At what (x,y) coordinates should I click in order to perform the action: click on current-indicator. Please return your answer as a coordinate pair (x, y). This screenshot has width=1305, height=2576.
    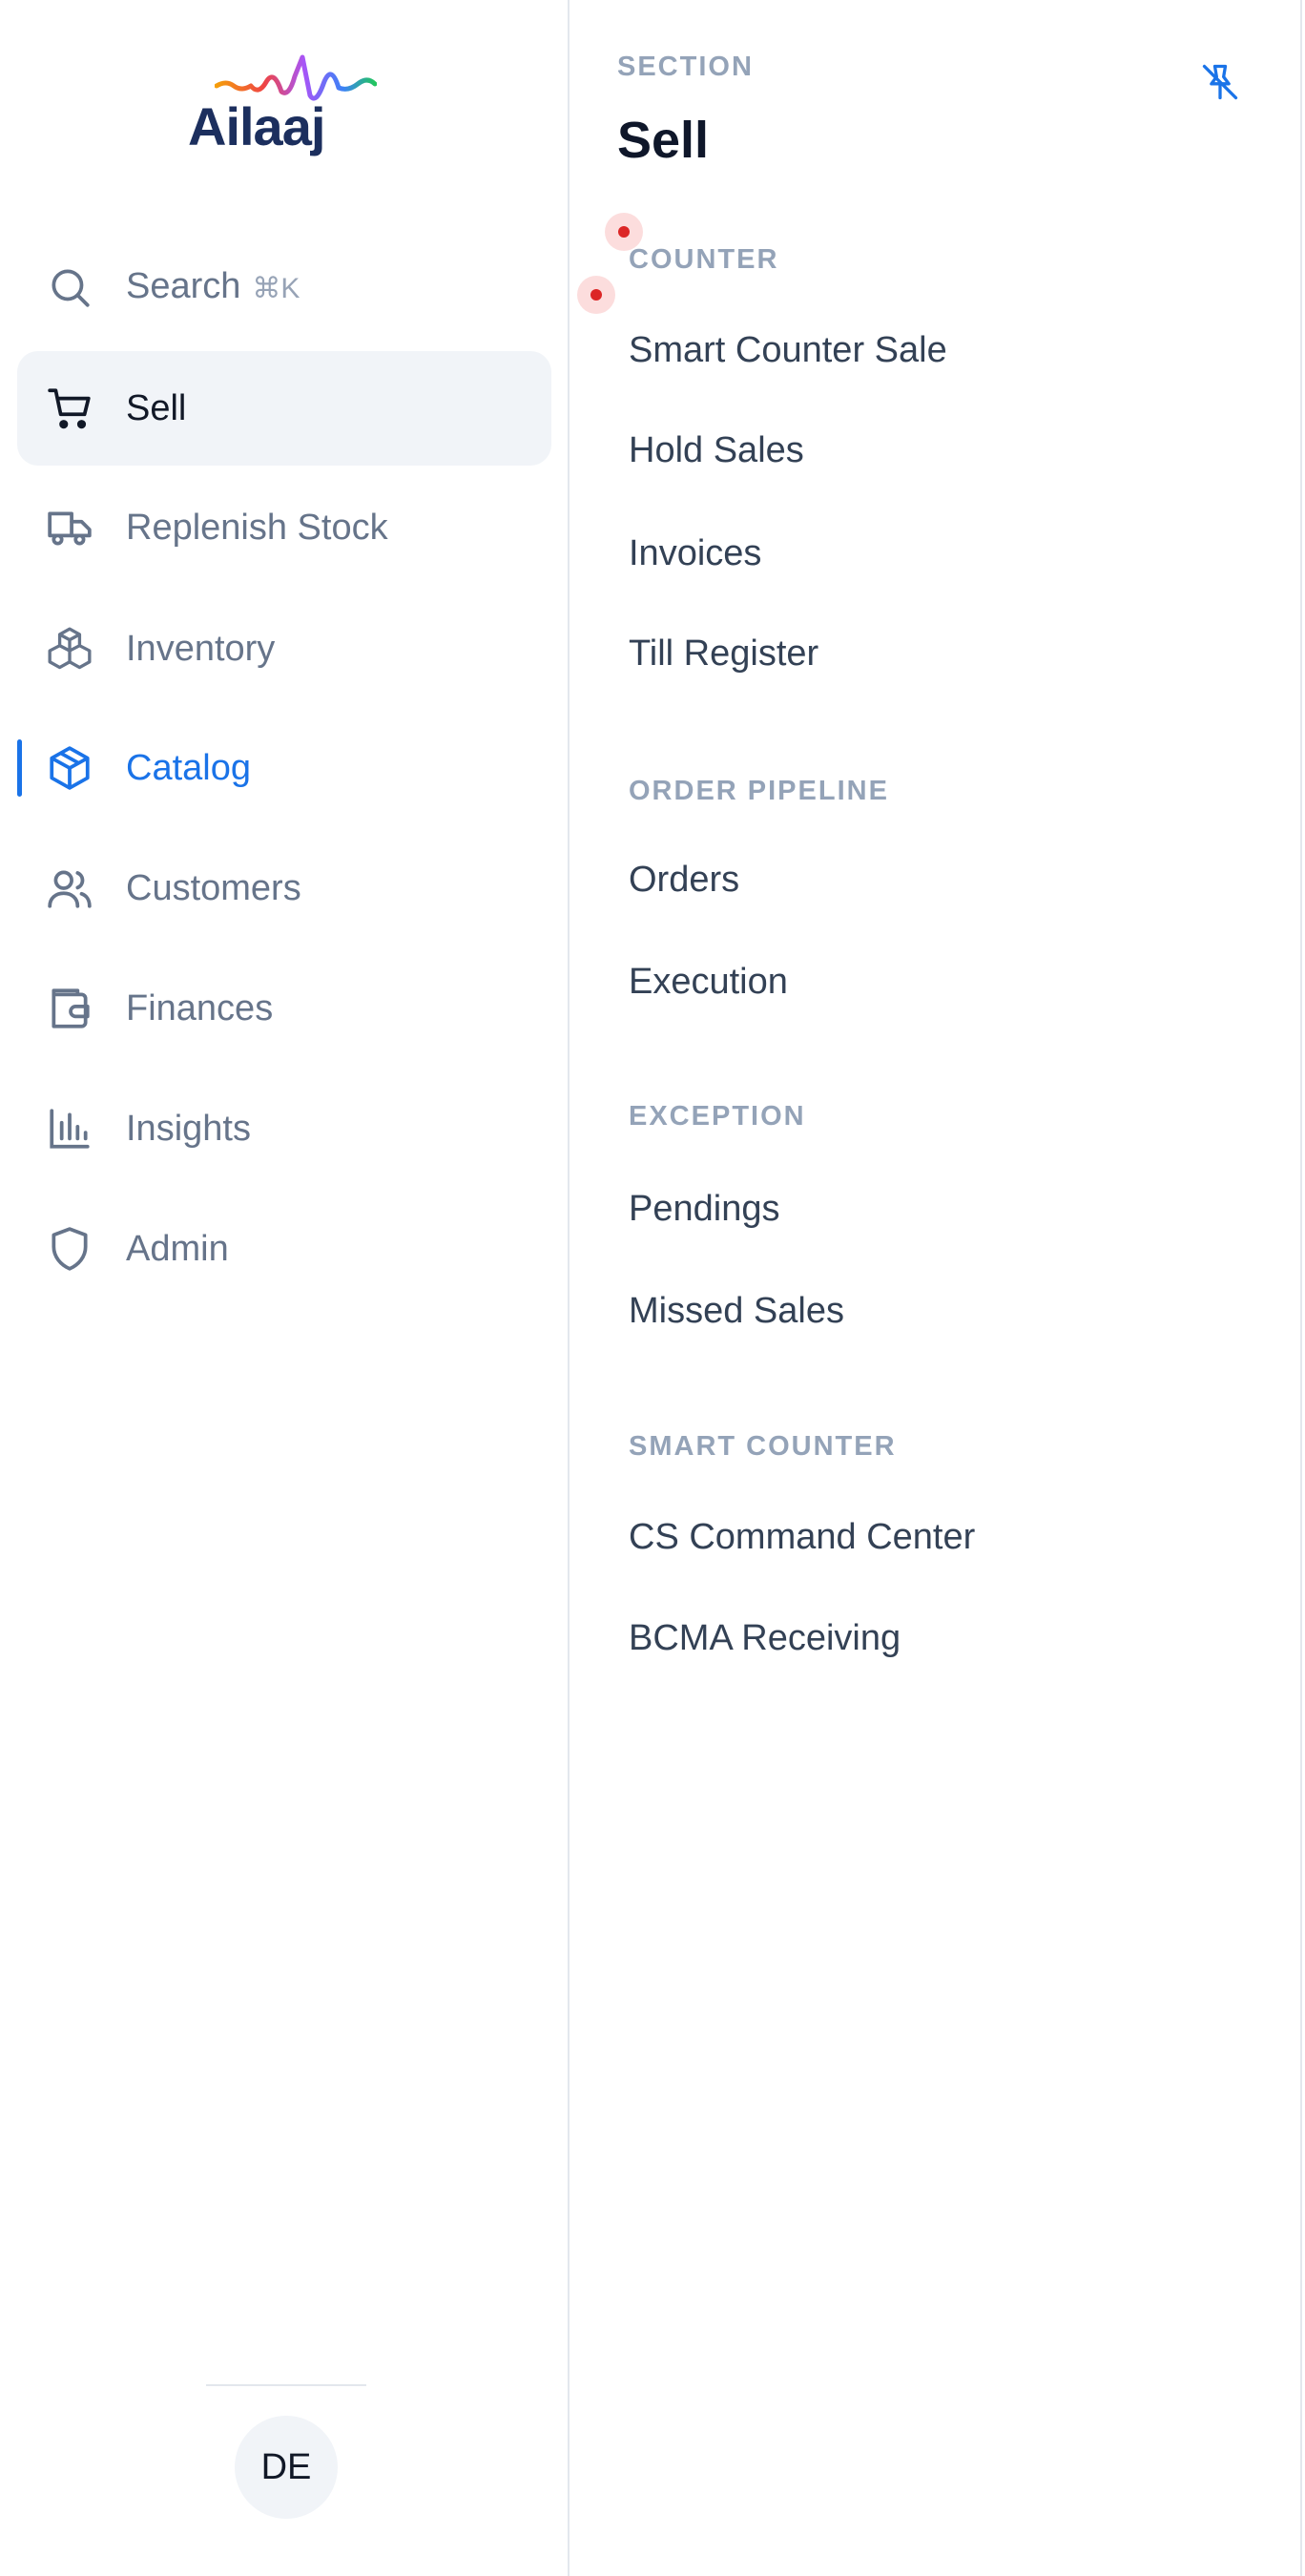
    Looking at the image, I should click on (19, 768).